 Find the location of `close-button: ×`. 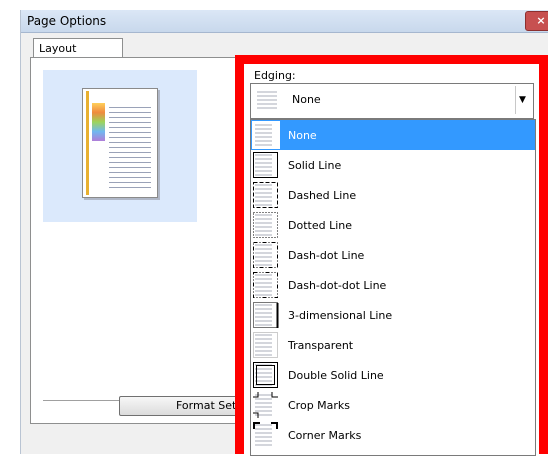

close-button: × is located at coordinates (536, 21).